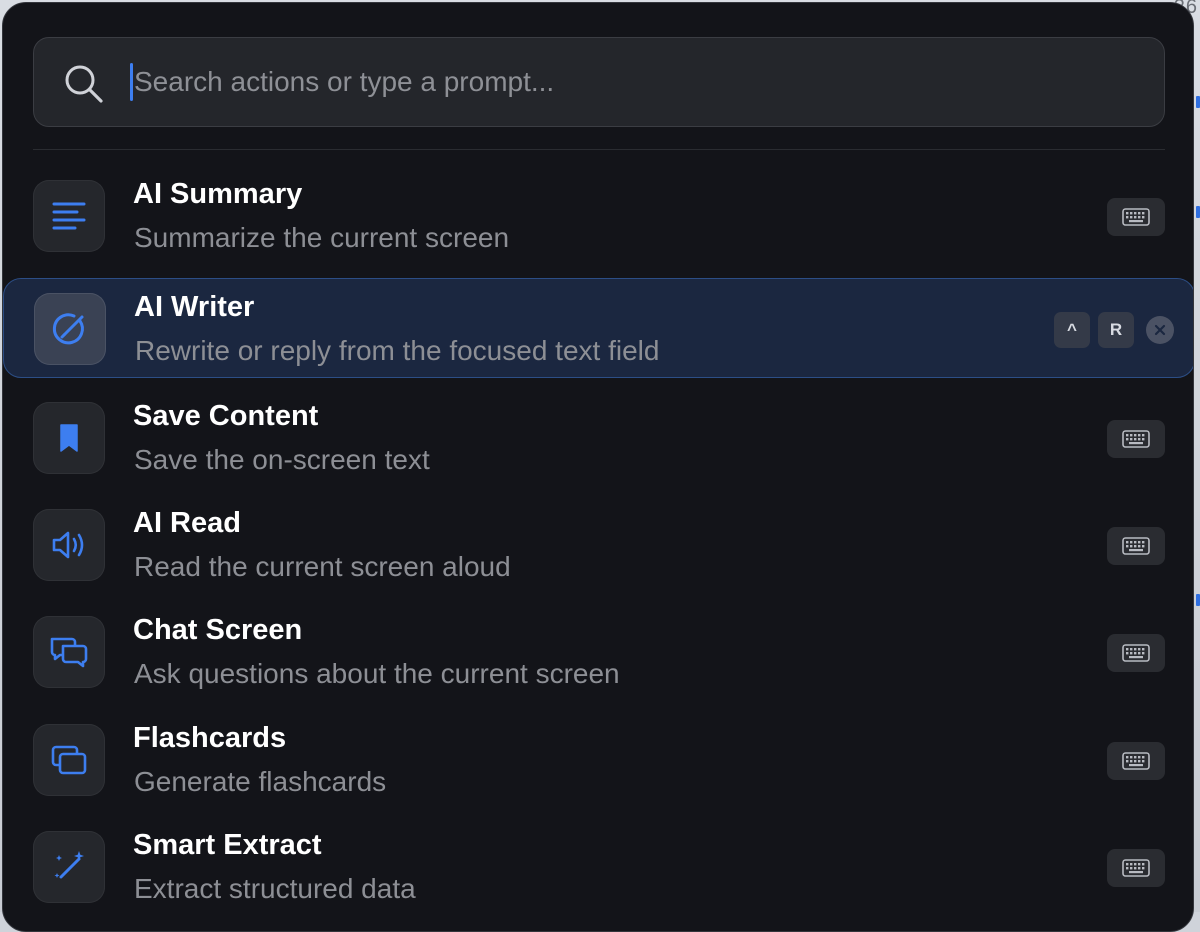  Describe the element at coordinates (598, 545) in the screenshot. I see `action-item-ai-read: AI Read Read the current screen aloud` at that location.